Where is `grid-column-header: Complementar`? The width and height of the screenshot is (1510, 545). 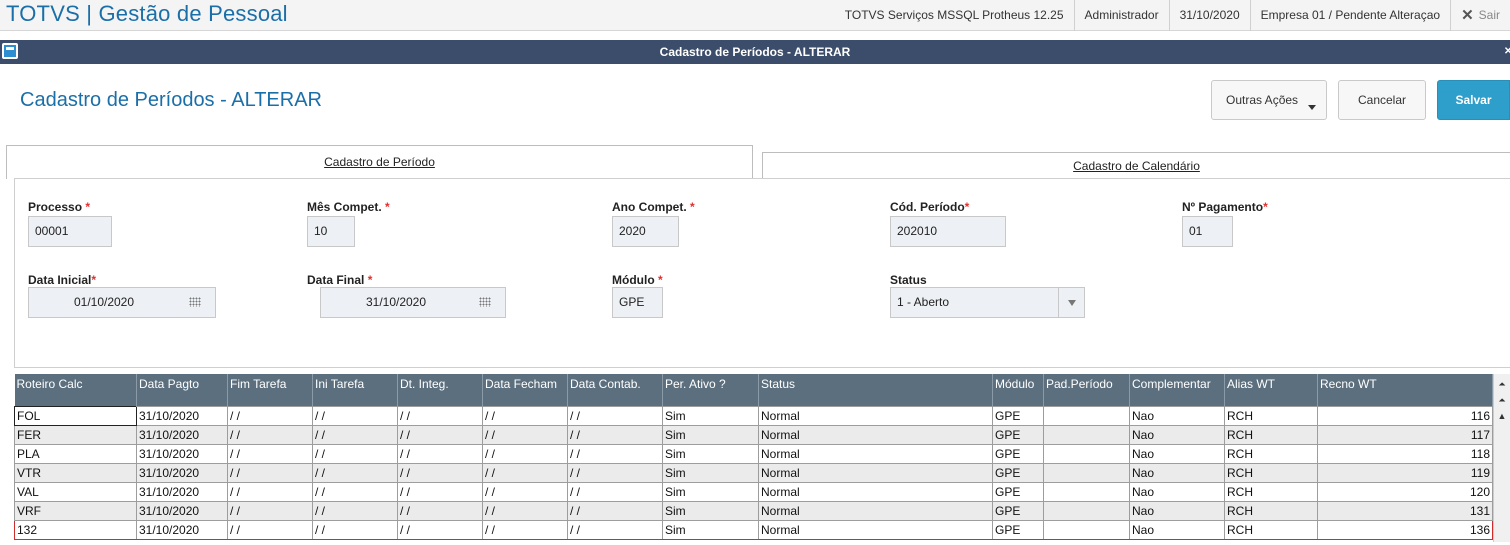 grid-column-header: Complementar is located at coordinates (1177, 390).